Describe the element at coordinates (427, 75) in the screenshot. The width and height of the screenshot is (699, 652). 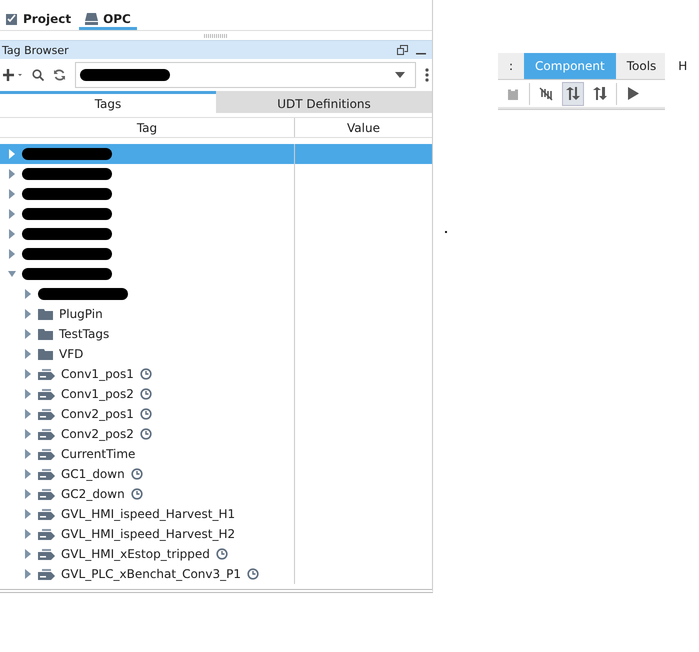
I see `more-icon` at that location.